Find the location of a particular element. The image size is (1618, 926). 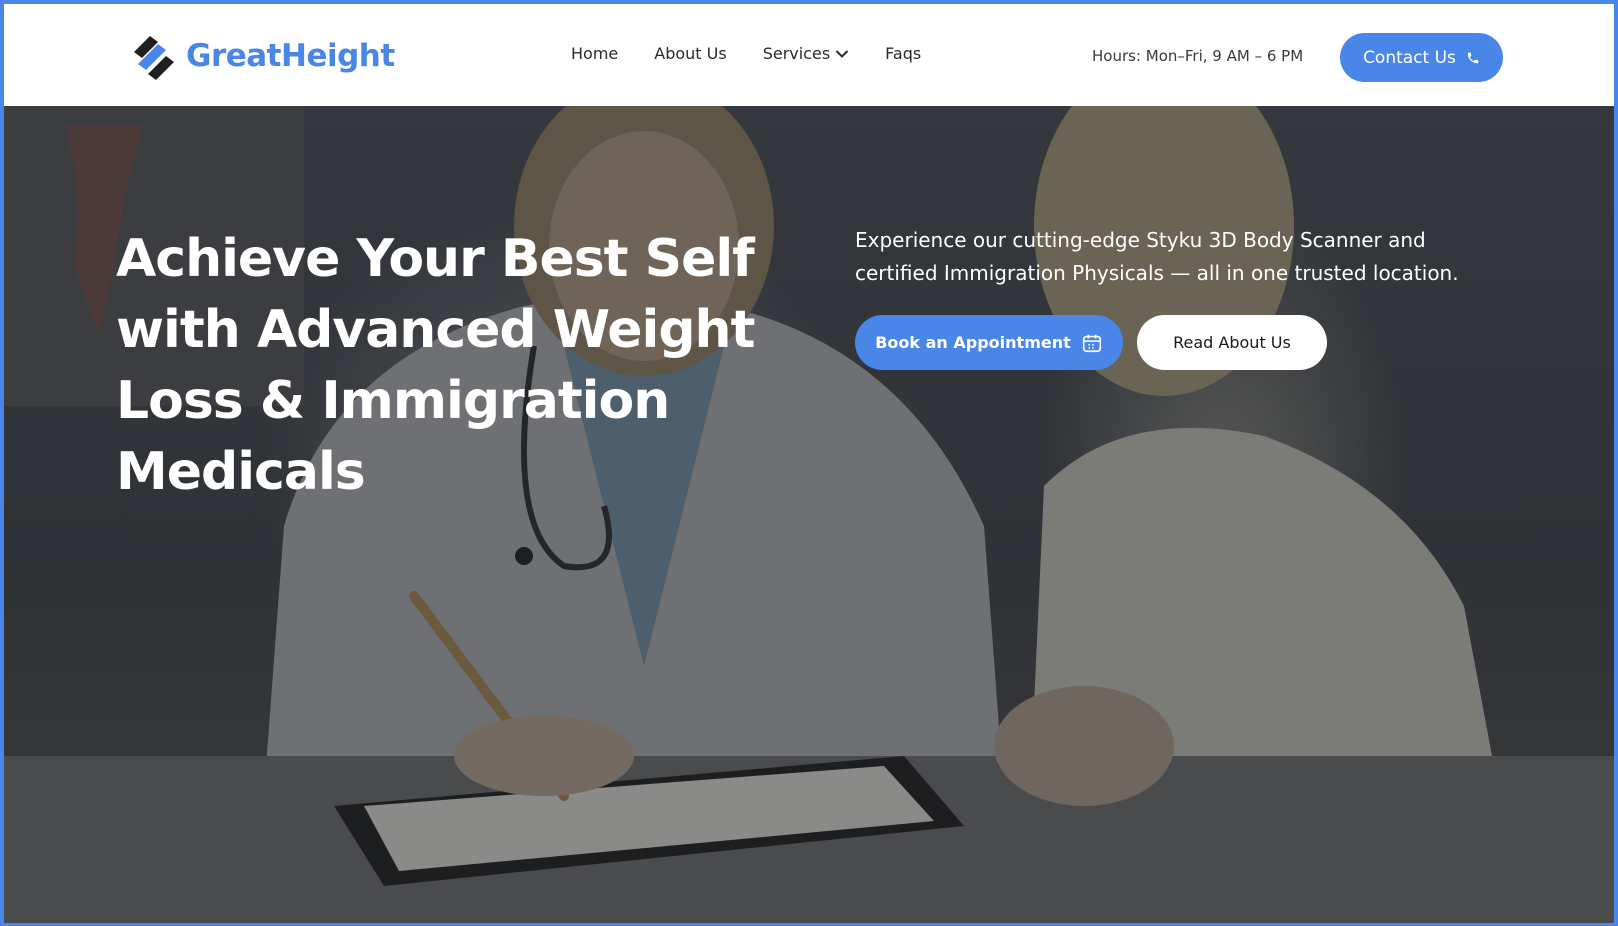

nav-about-us: About Us is located at coordinates (690, 53).